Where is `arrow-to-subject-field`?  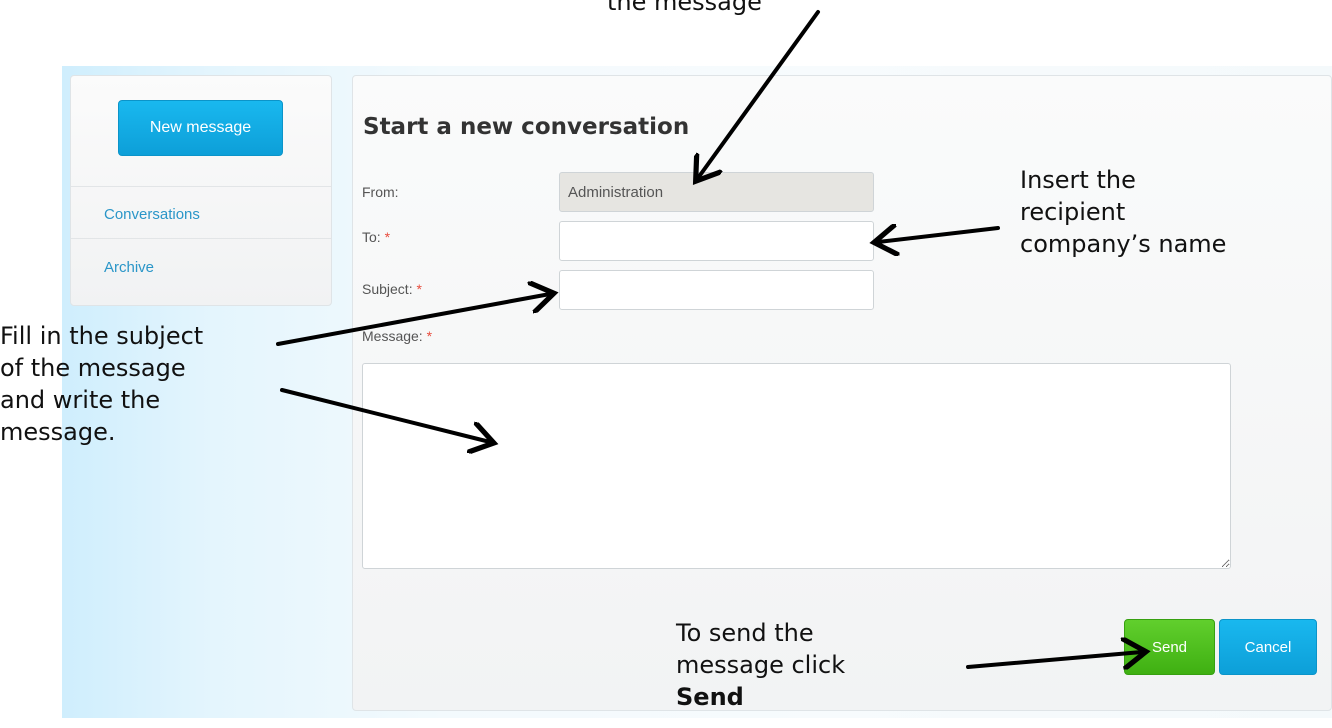 arrow-to-subject-field is located at coordinates (413, 320).